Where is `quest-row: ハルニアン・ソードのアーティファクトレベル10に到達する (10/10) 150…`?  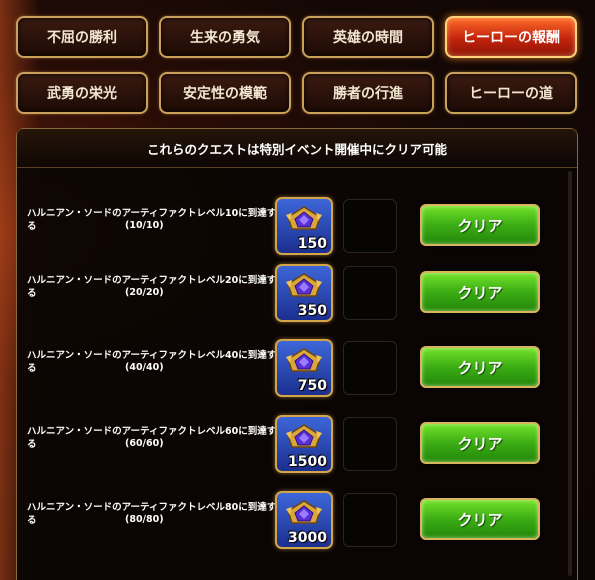
quest-row: ハルニアン・ソードのアーティファクトレベル10に到達する (10/10) 150… is located at coordinates (287, 229).